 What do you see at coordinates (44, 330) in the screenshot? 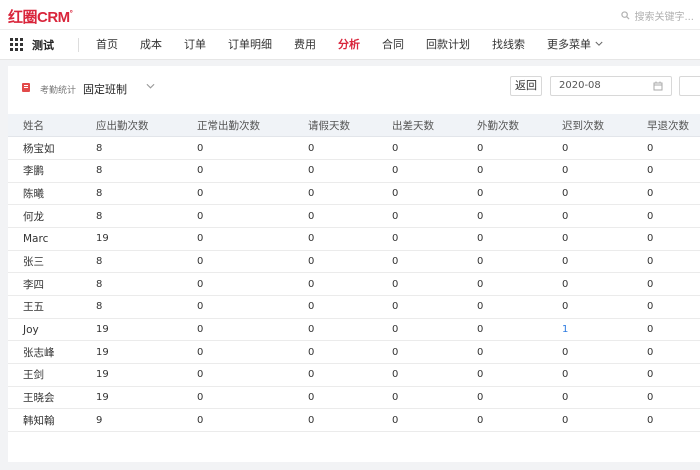
I see `employee-name: Joy` at bounding box center [44, 330].